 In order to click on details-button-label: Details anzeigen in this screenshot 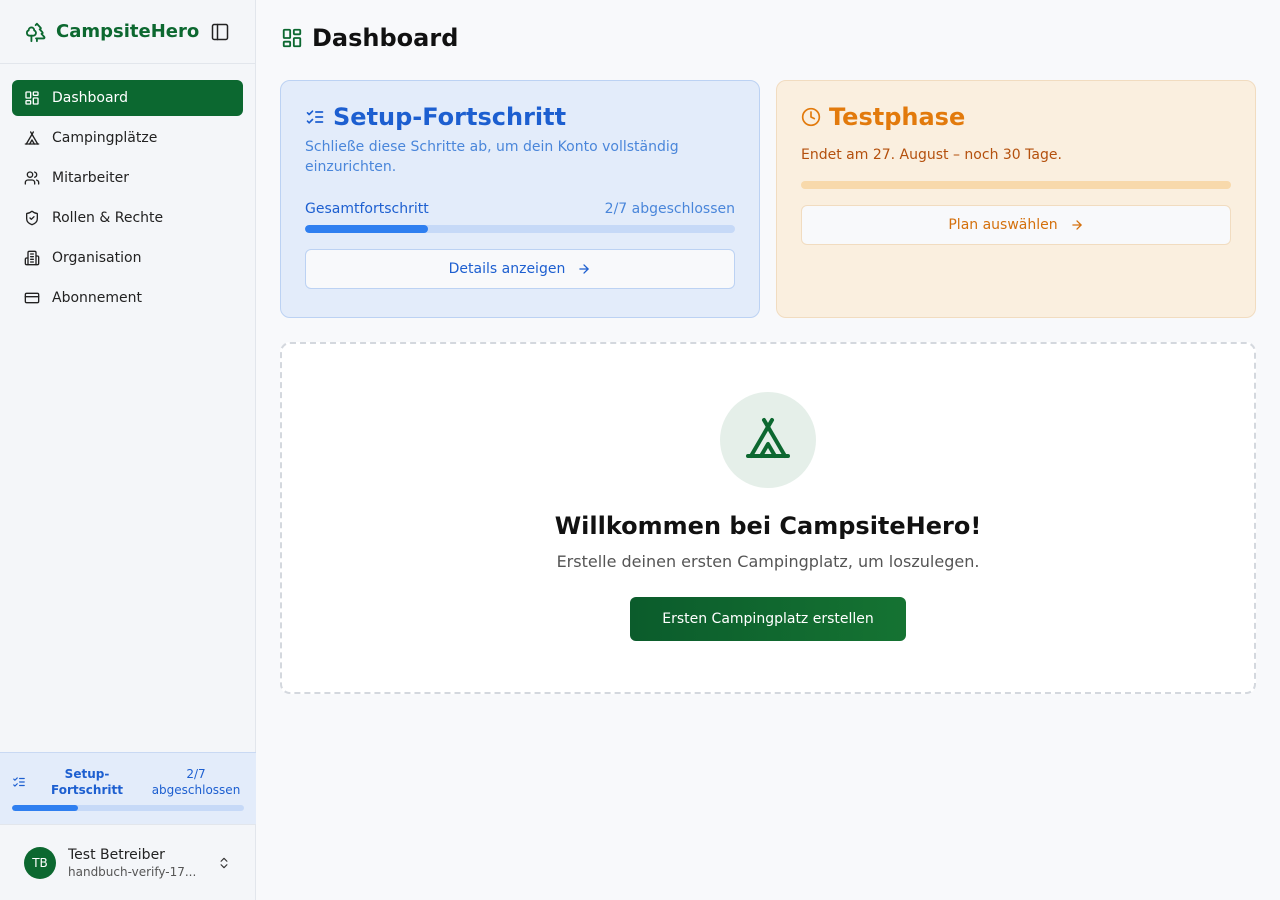, I will do `click(507, 269)`.